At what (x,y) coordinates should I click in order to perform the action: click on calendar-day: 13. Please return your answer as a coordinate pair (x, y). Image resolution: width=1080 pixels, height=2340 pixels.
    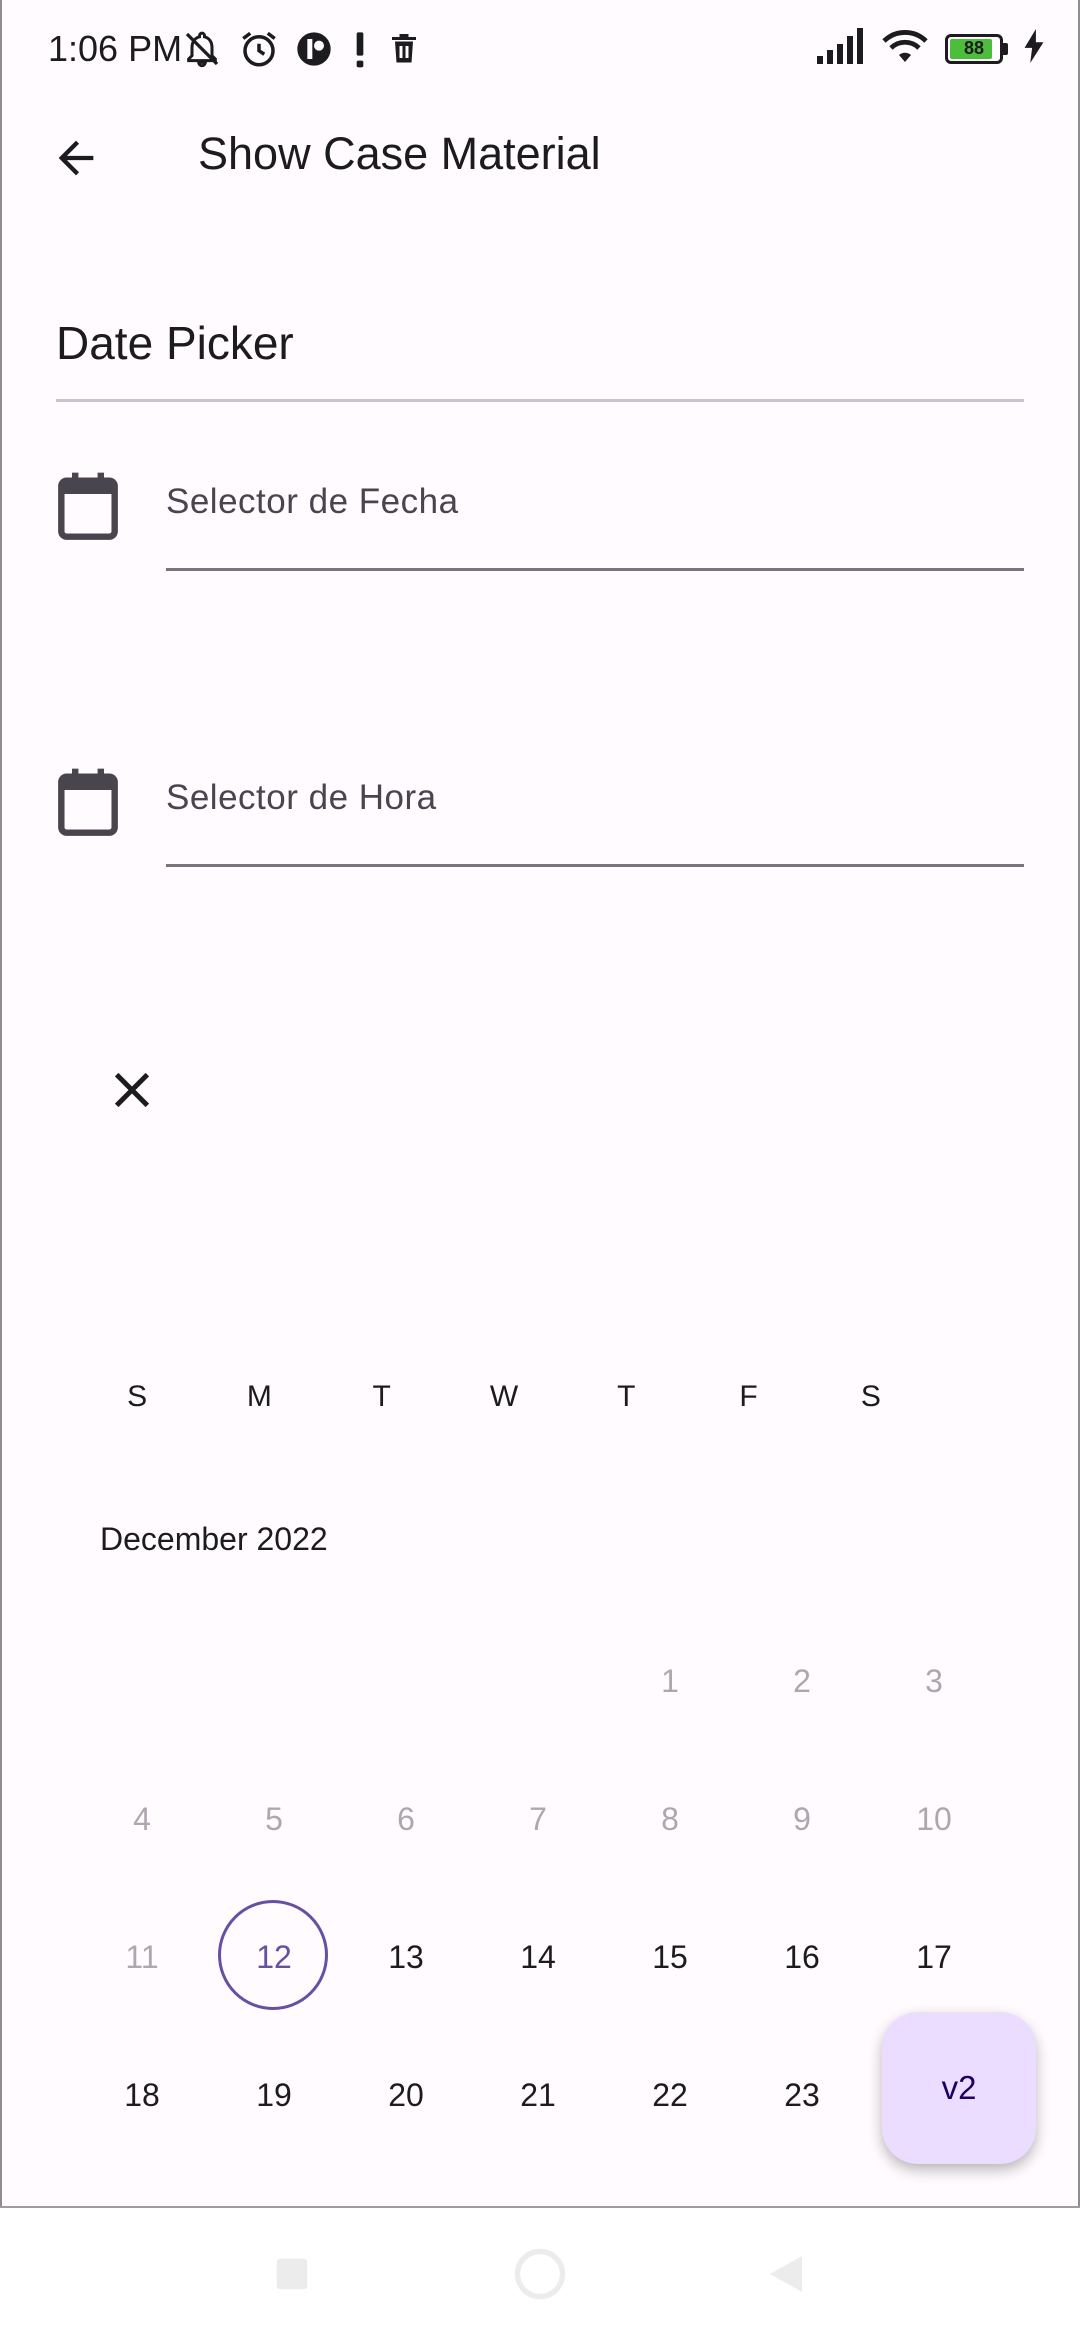
    Looking at the image, I should click on (406, 1957).